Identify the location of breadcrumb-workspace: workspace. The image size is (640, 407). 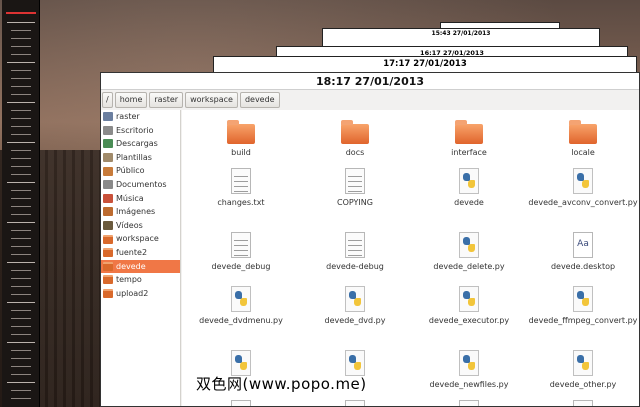
(211, 100).